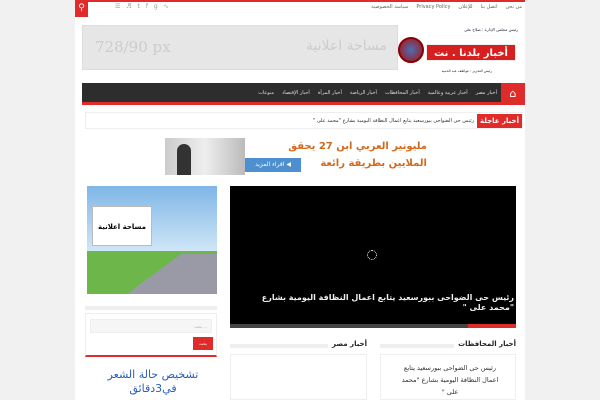 The height and width of the screenshot is (400, 600). Describe the element at coordinates (240, 47) in the screenshot. I see `header-ad: 728/90 px مساحة اعلانية` at that location.